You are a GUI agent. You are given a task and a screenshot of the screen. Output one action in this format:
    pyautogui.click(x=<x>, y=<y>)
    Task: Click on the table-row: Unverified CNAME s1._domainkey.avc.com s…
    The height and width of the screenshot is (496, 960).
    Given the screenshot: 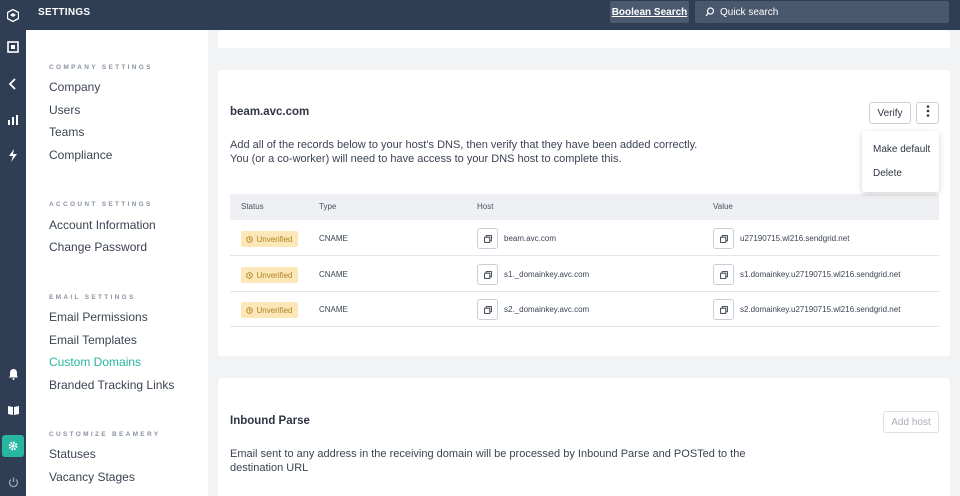 What is the action you would take?
    pyautogui.click(x=584, y=274)
    